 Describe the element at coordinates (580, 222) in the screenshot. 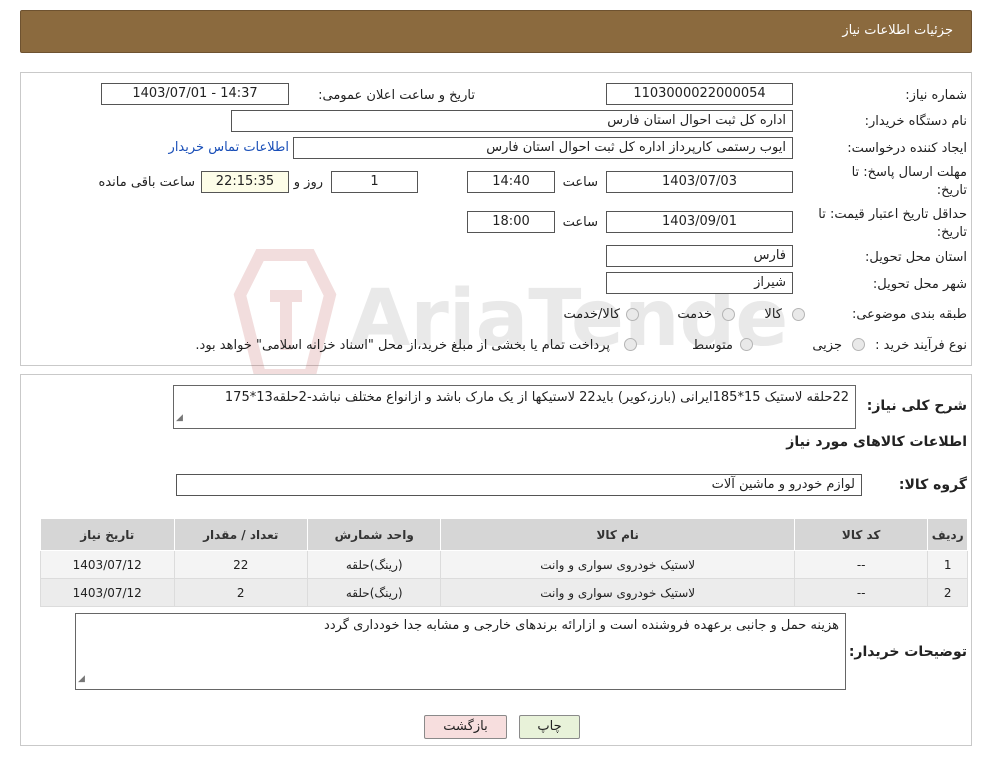

I see `validity-time-label: ساعت` at that location.